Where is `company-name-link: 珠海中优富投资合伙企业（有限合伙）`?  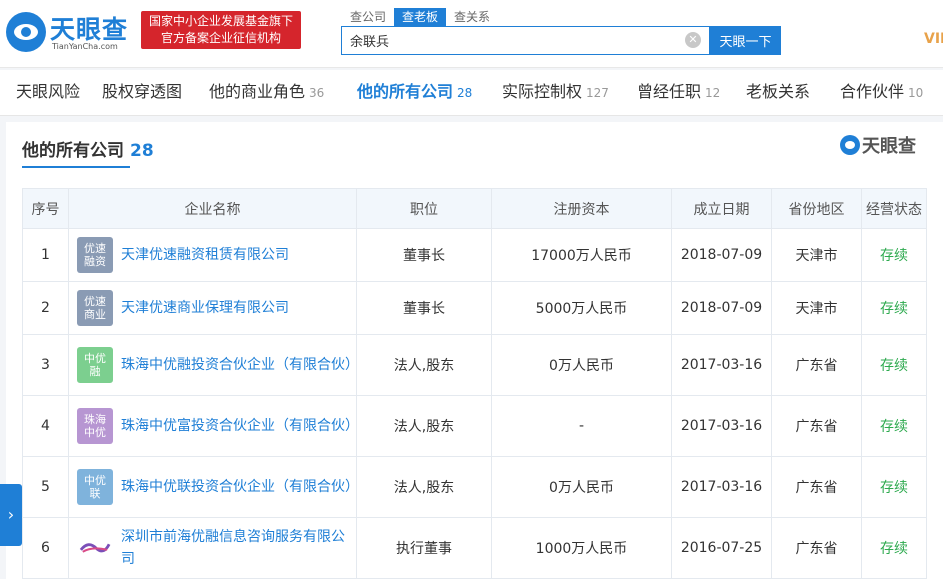 company-name-link: 珠海中优富投资合伙企业（有限合伙） is located at coordinates (240, 426).